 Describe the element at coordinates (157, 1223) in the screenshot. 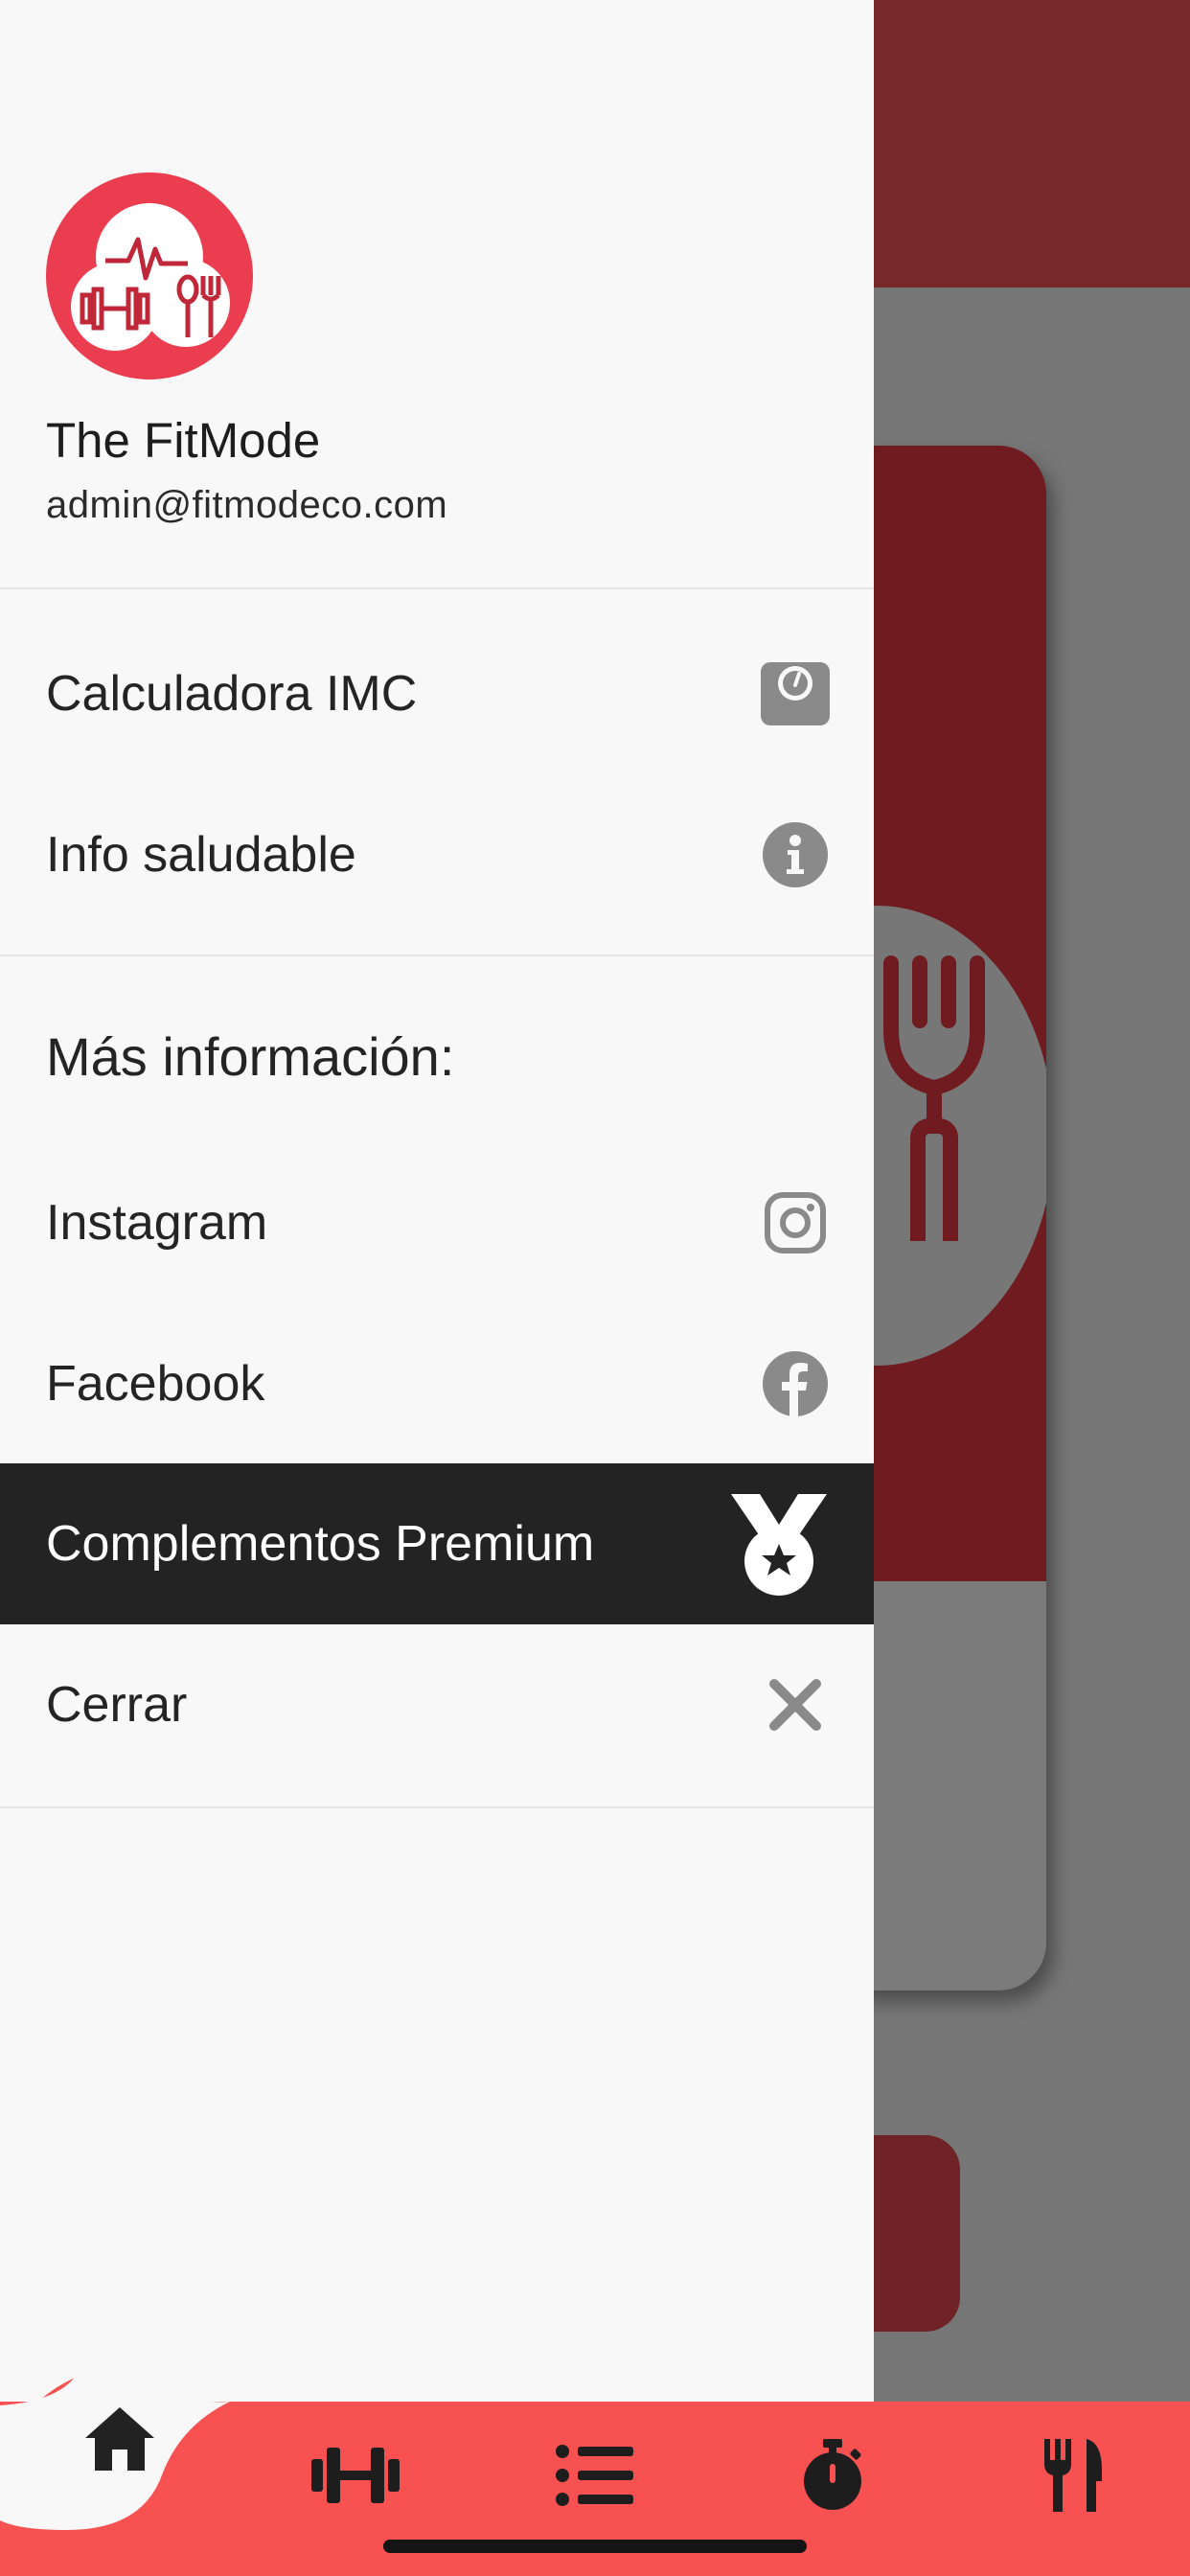

I see `menu-item-label: Instagram` at that location.